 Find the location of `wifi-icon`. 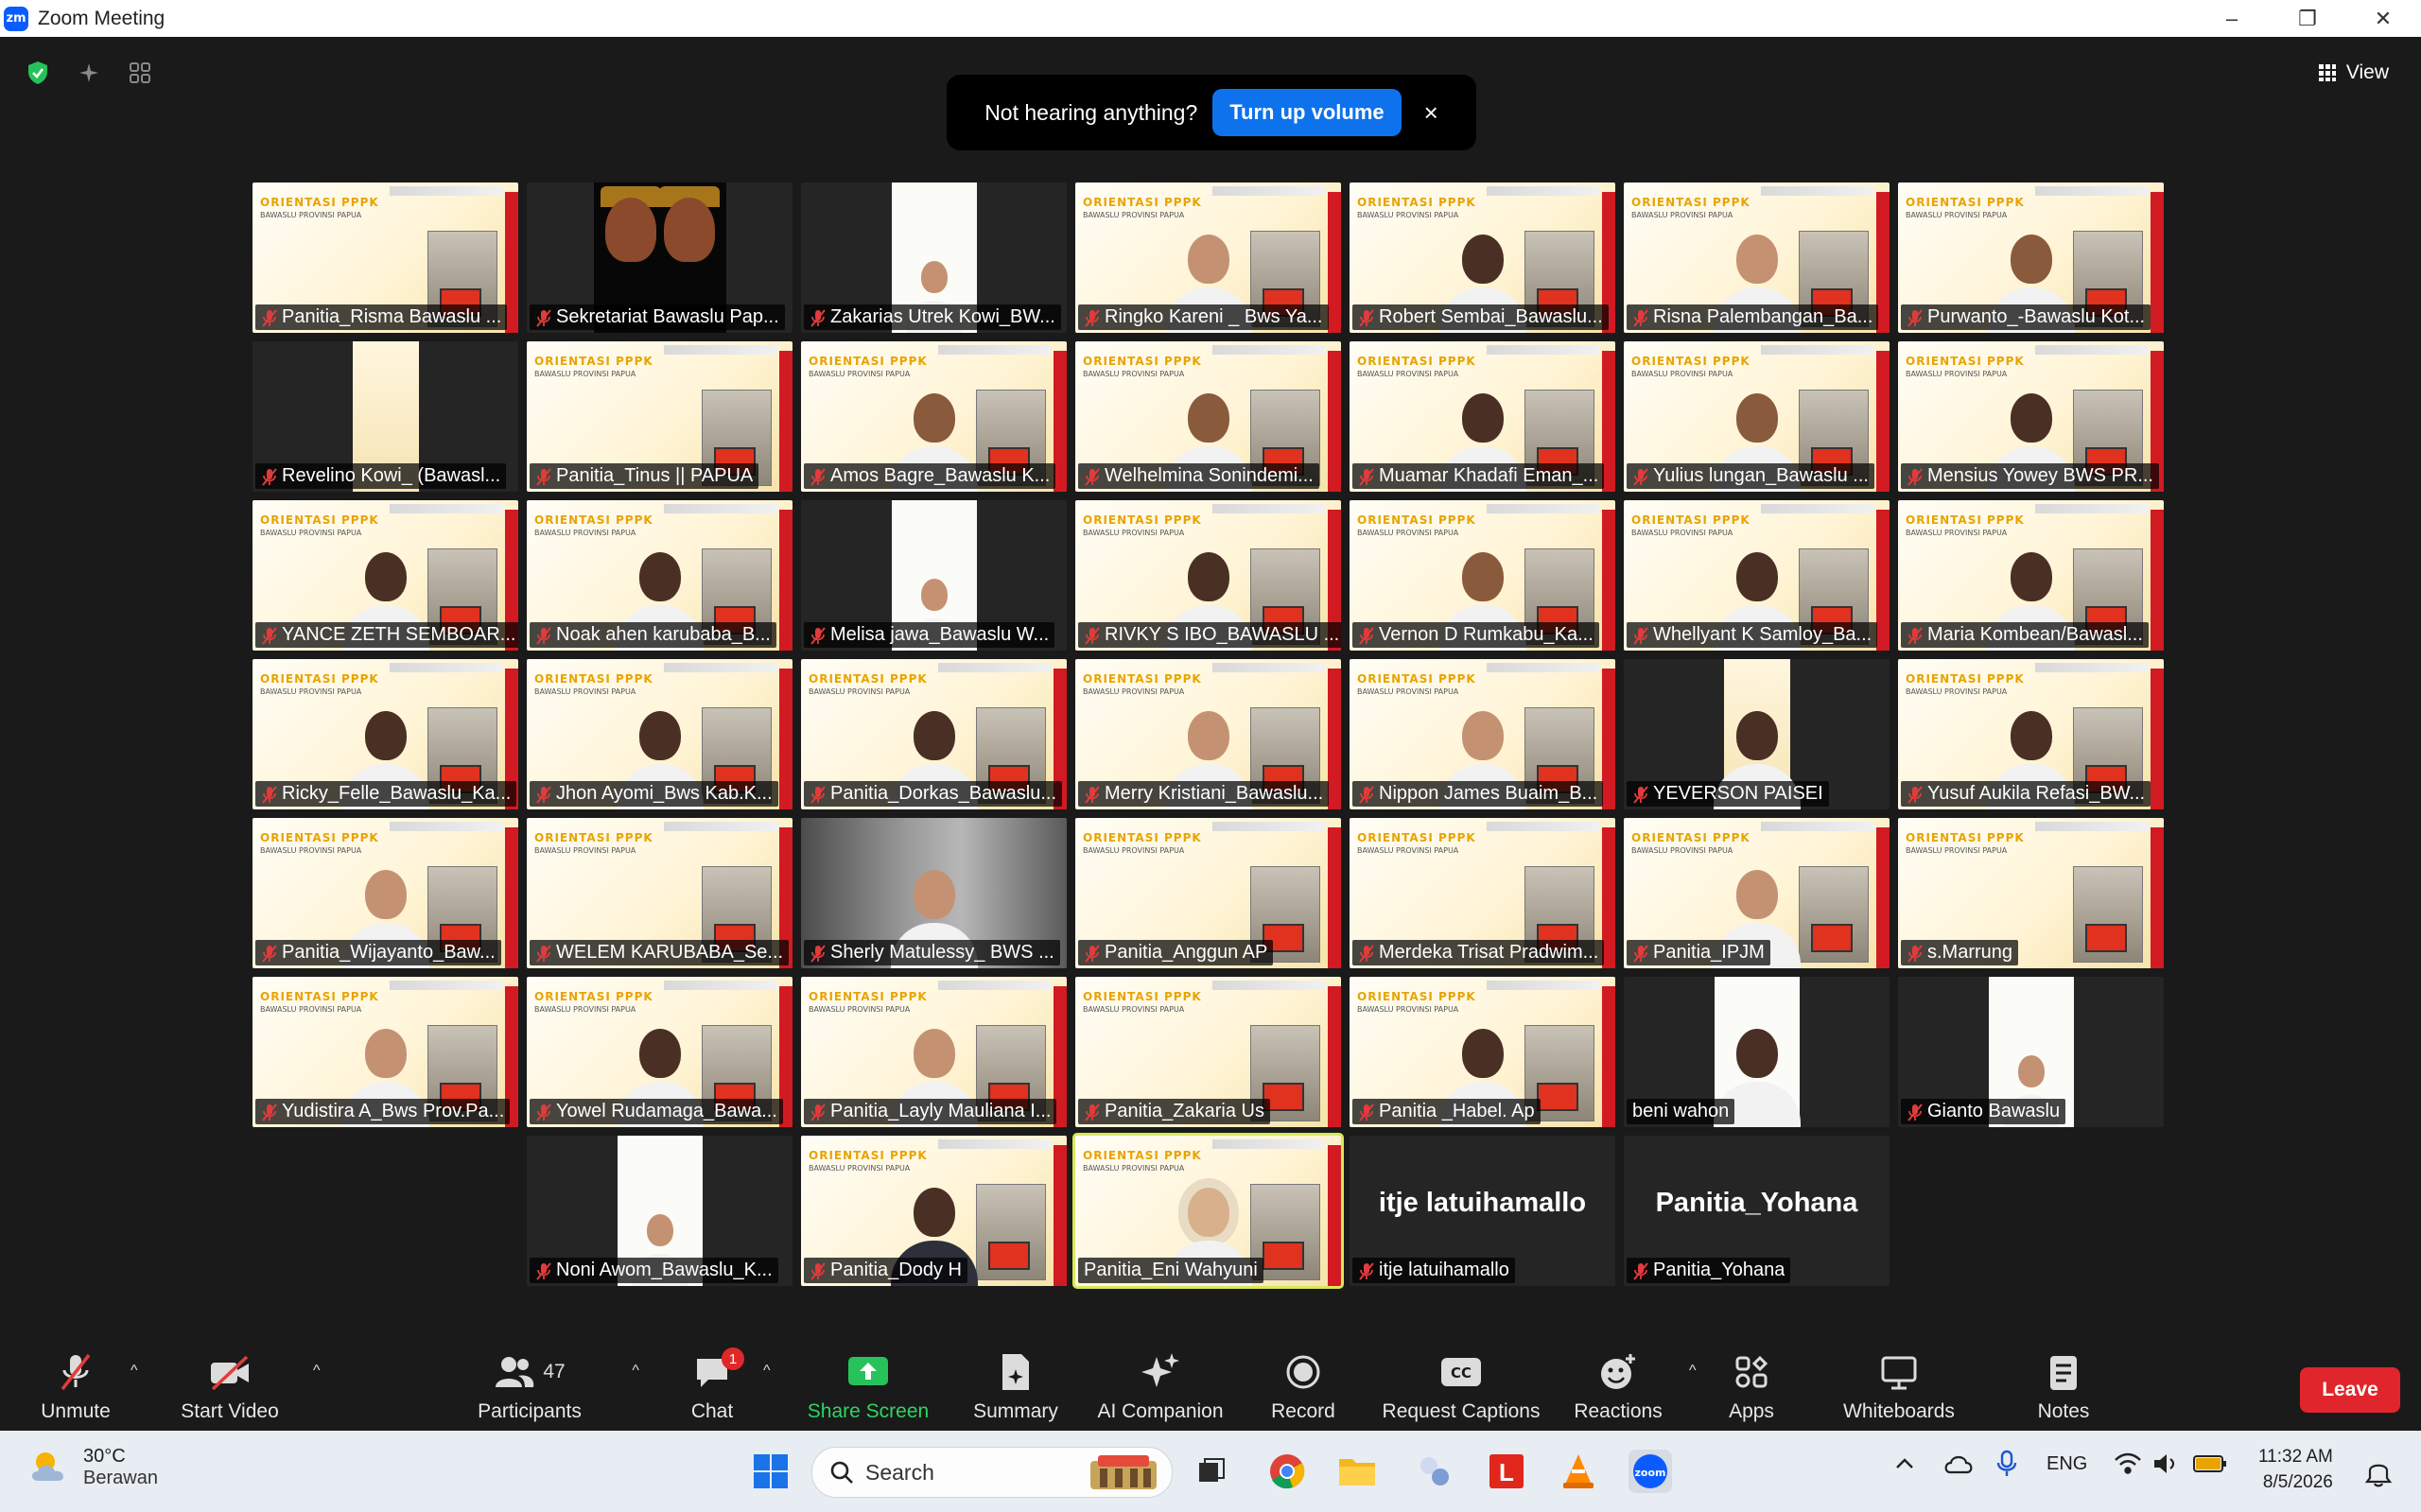

wifi-icon is located at coordinates (2128, 1464).